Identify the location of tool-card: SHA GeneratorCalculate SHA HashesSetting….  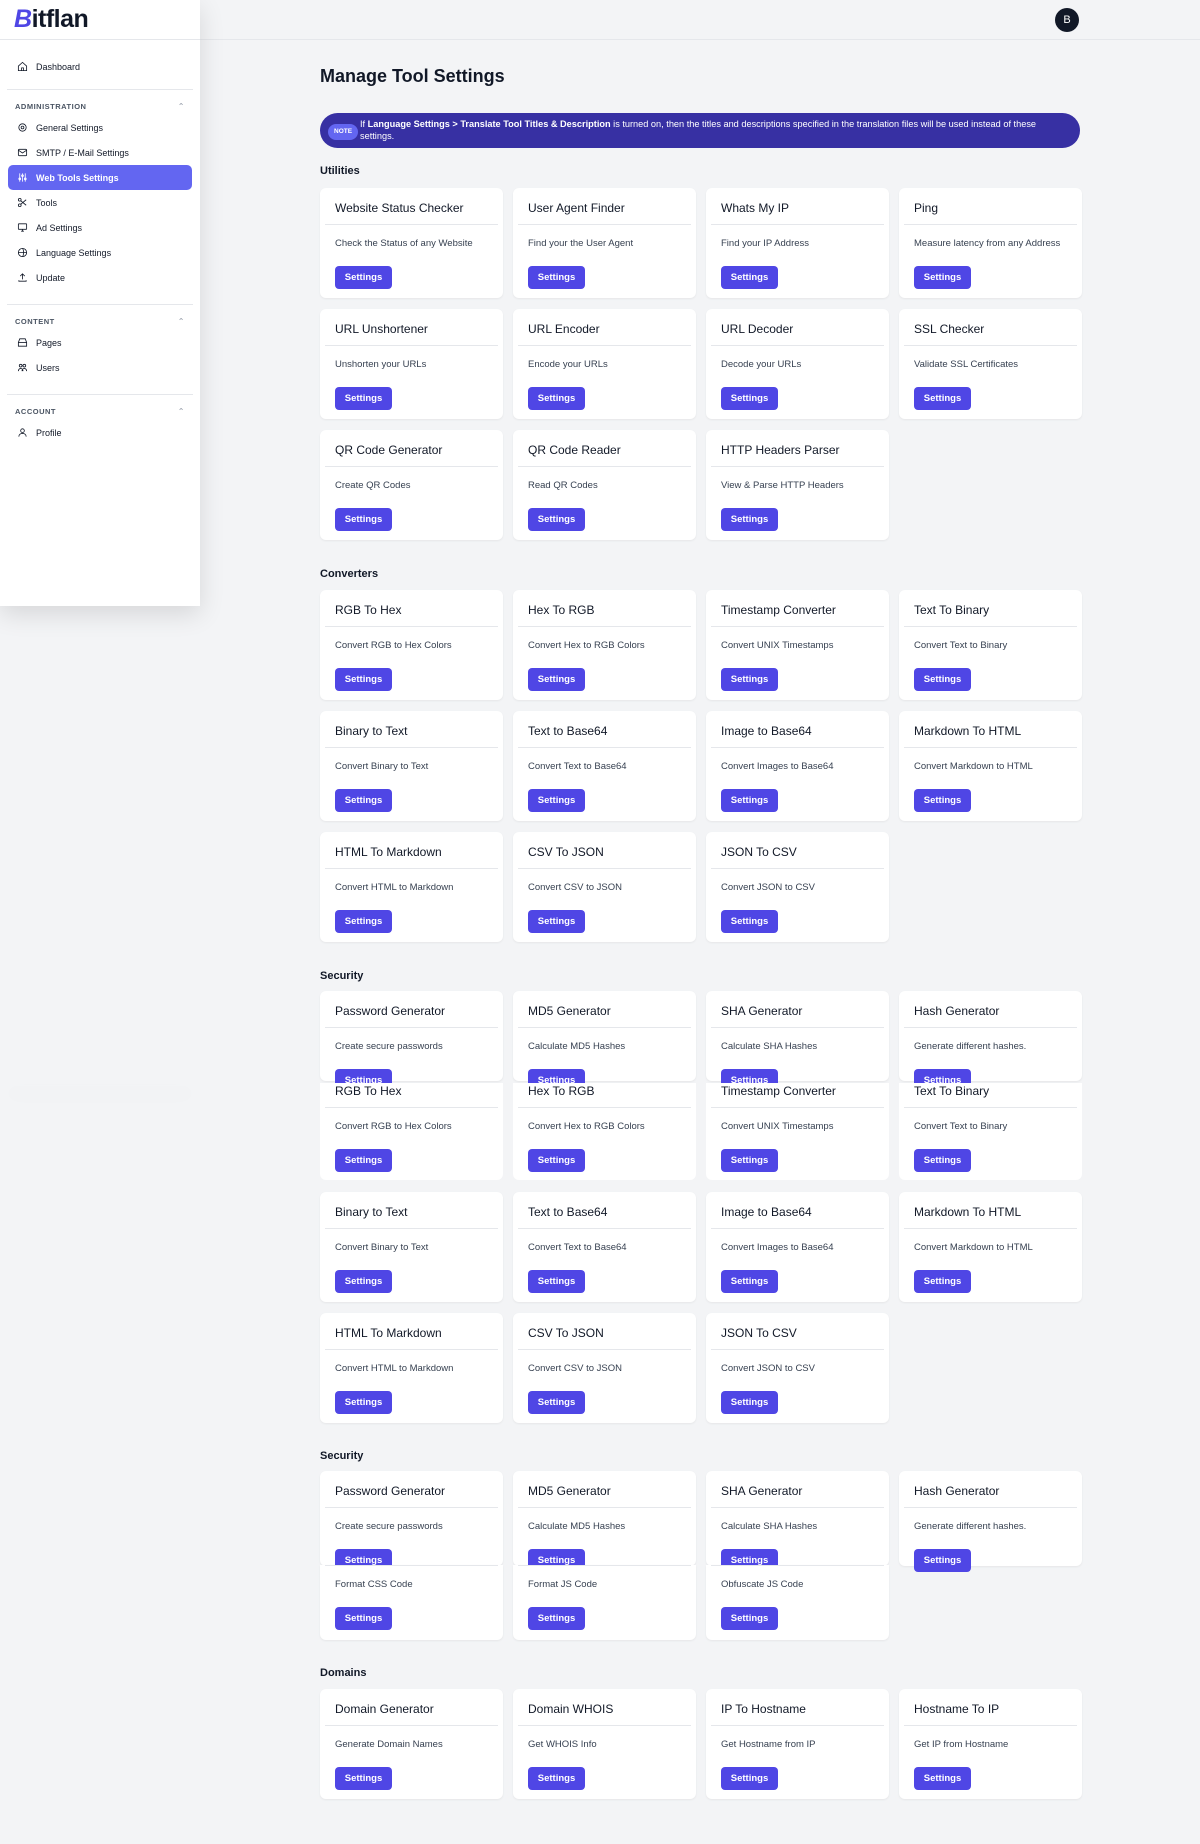
(797, 1041).